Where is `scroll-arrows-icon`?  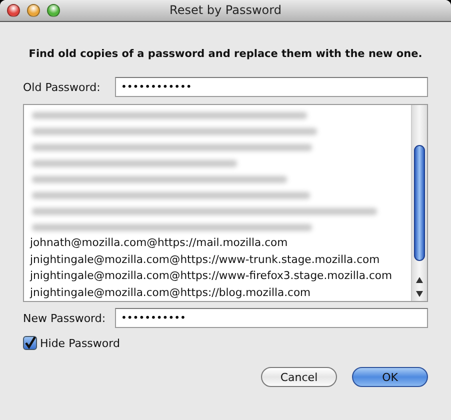 scroll-arrows-icon is located at coordinates (419, 287).